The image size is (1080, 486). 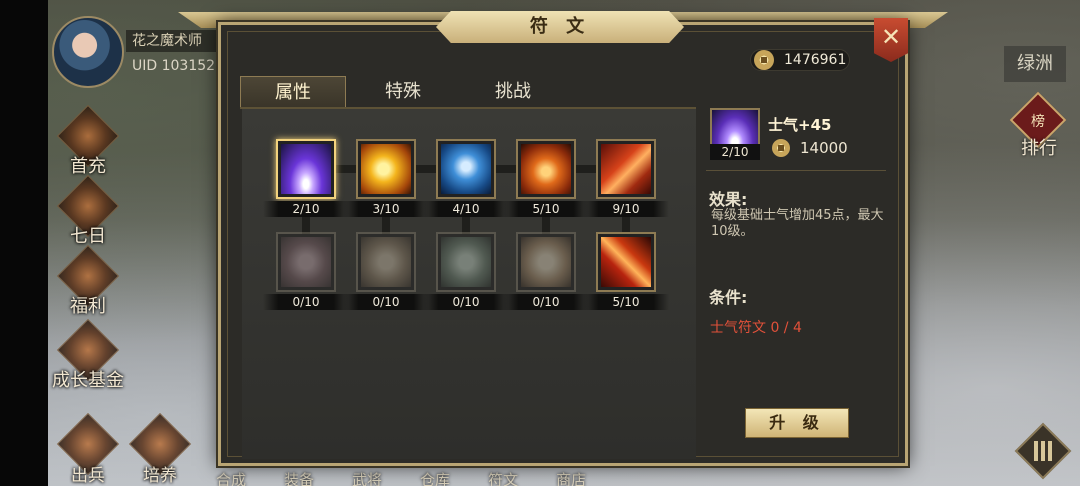 What do you see at coordinates (88, 141) in the screenshot?
I see `first-recharge-button: 首充` at bounding box center [88, 141].